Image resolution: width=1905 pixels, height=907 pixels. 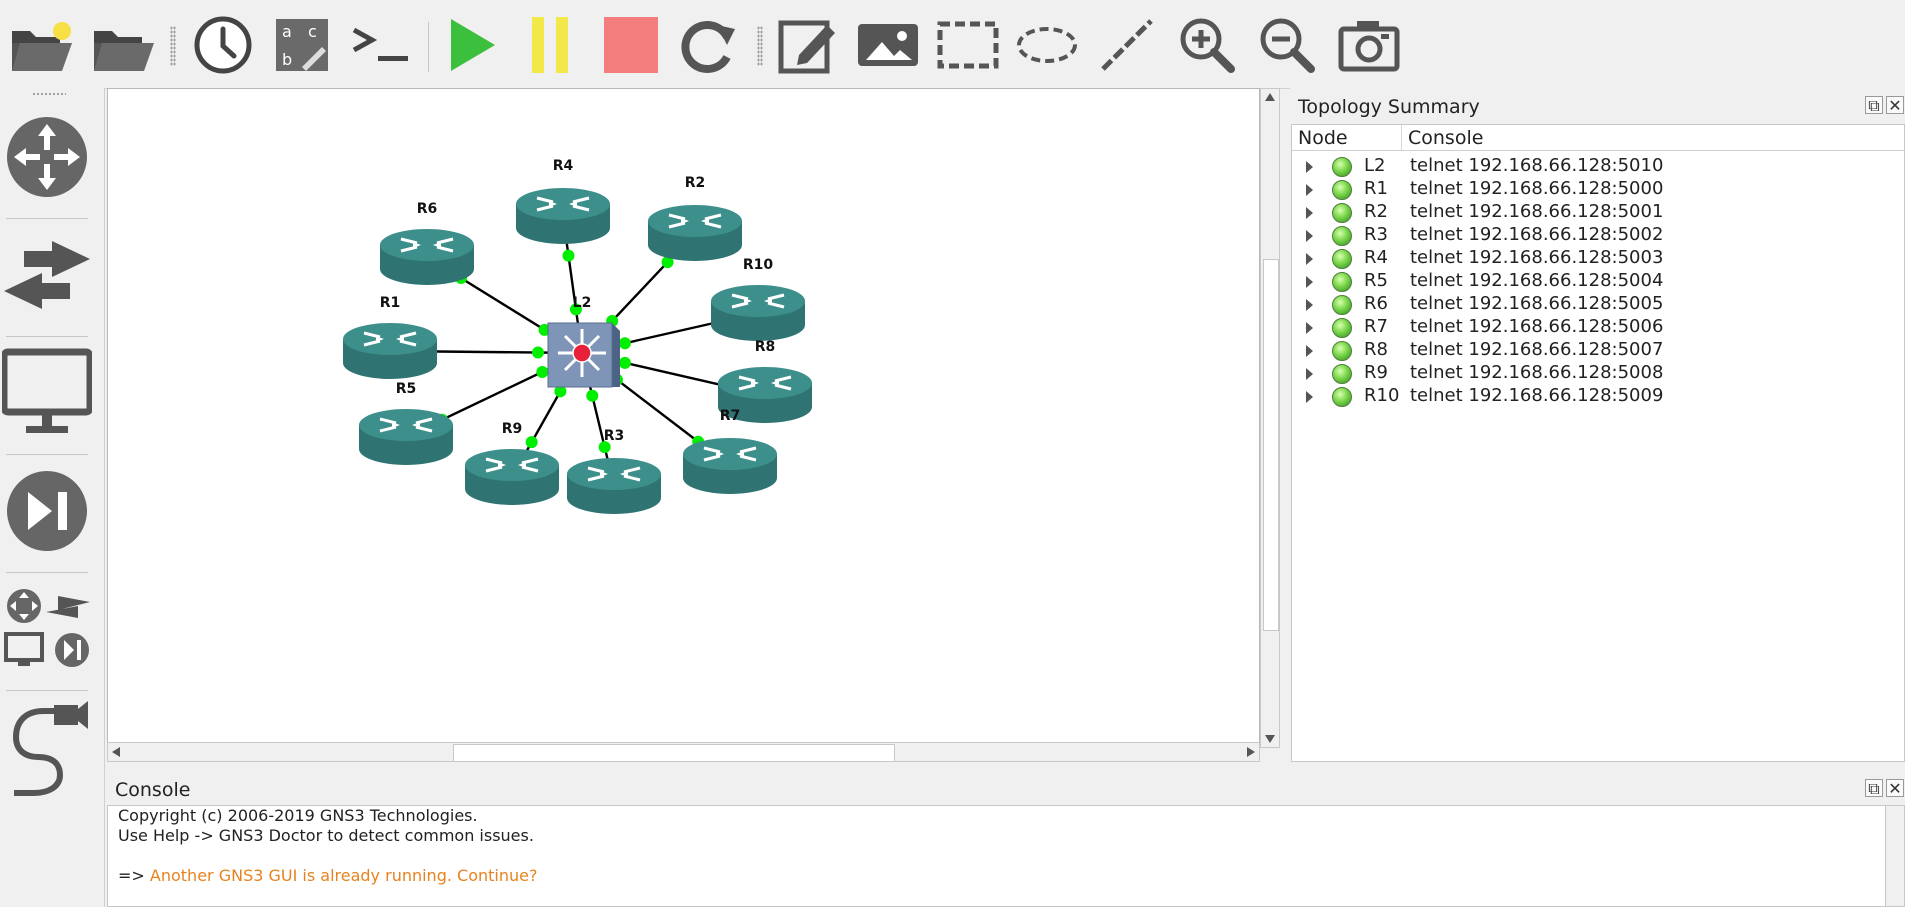 What do you see at coordinates (758, 313) in the screenshot?
I see `router-r10` at bounding box center [758, 313].